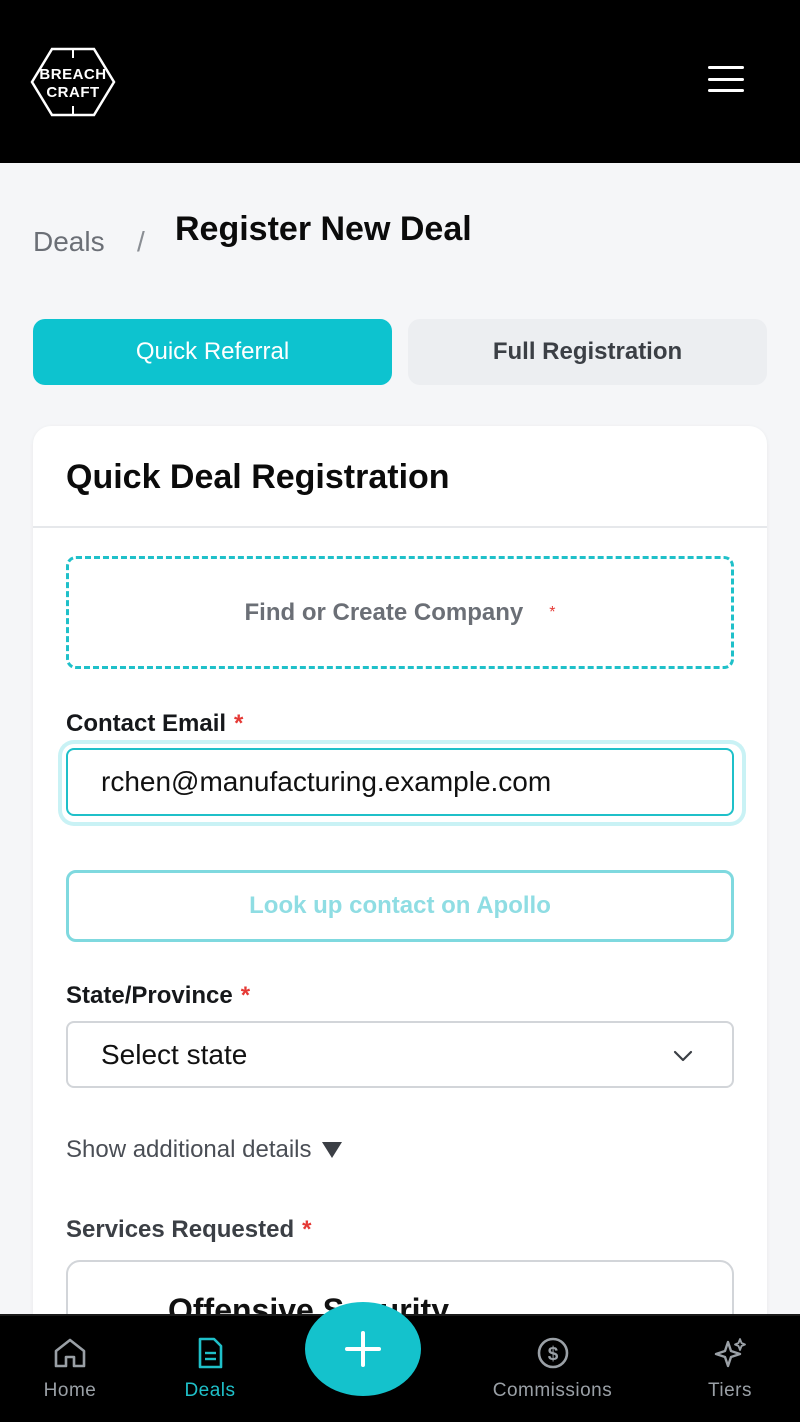 The width and height of the screenshot is (800, 1422). I want to click on card-divider, so click(400, 527).